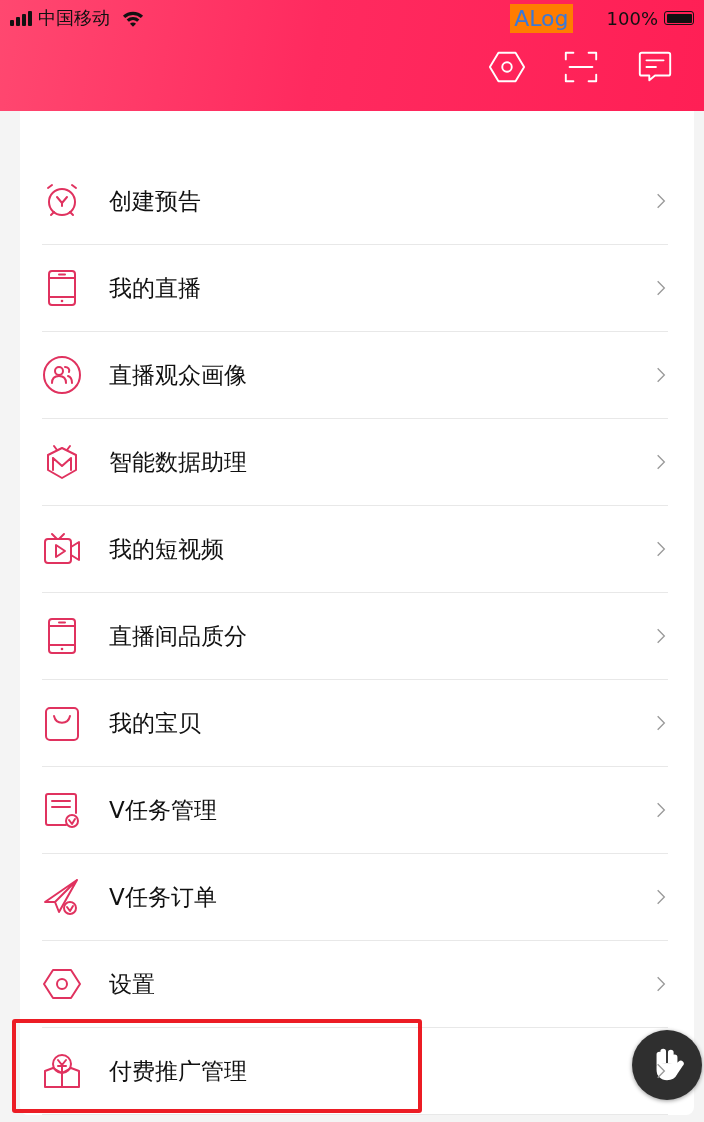 The height and width of the screenshot is (1122, 704). Describe the element at coordinates (355, 201) in the screenshot. I see `menu-item: 创建预告` at that location.